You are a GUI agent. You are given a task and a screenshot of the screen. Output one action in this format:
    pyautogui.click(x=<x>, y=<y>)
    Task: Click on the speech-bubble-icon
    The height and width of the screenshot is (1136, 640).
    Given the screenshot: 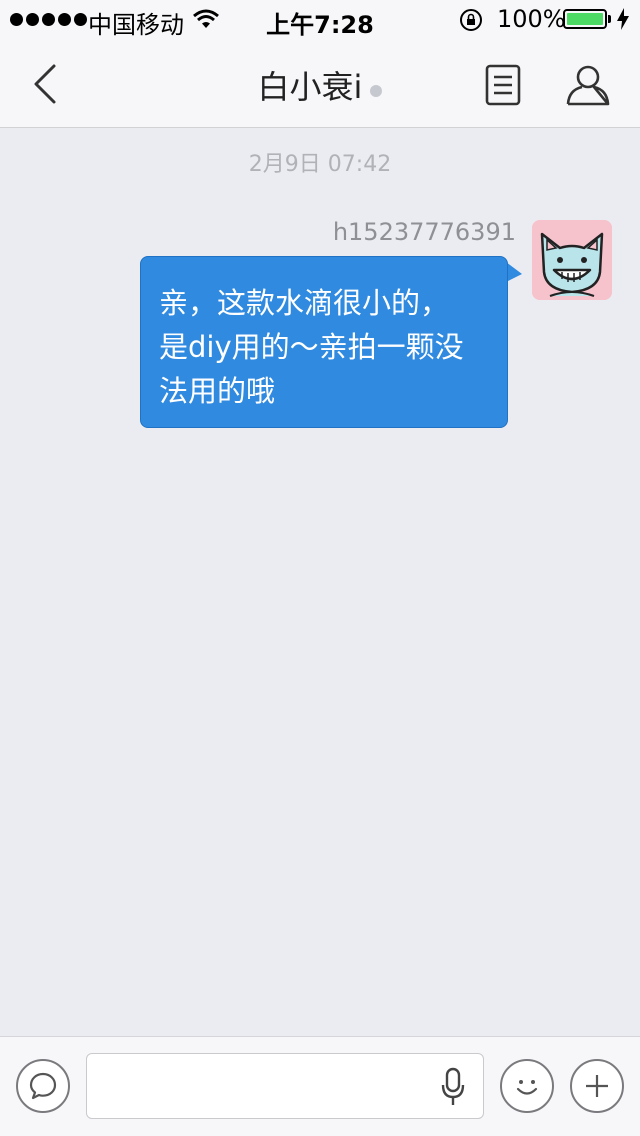 What is the action you would take?
    pyautogui.click(x=43, y=1086)
    